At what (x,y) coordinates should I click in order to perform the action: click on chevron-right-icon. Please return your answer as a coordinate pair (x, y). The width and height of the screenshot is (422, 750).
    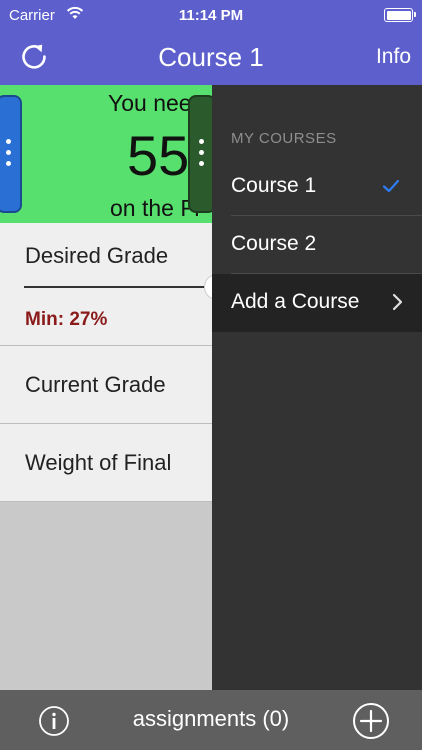
    Looking at the image, I should click on (397, 302).